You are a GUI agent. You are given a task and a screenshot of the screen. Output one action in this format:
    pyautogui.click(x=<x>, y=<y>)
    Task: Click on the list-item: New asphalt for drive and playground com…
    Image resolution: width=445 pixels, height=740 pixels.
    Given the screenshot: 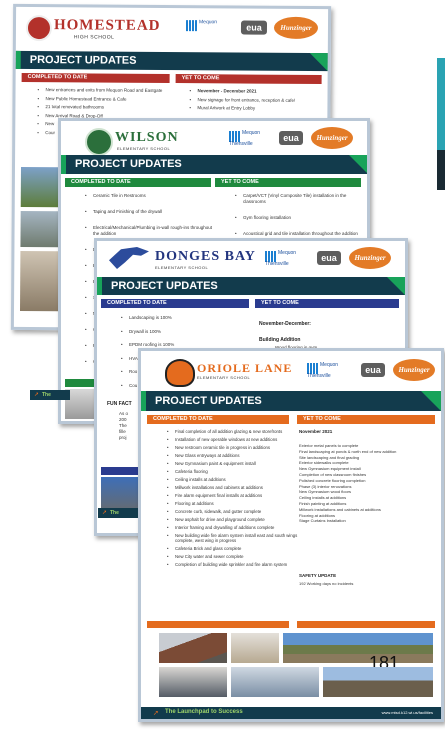 What is the action you would take?
    pyautogui.click(x=233, y=519)
    